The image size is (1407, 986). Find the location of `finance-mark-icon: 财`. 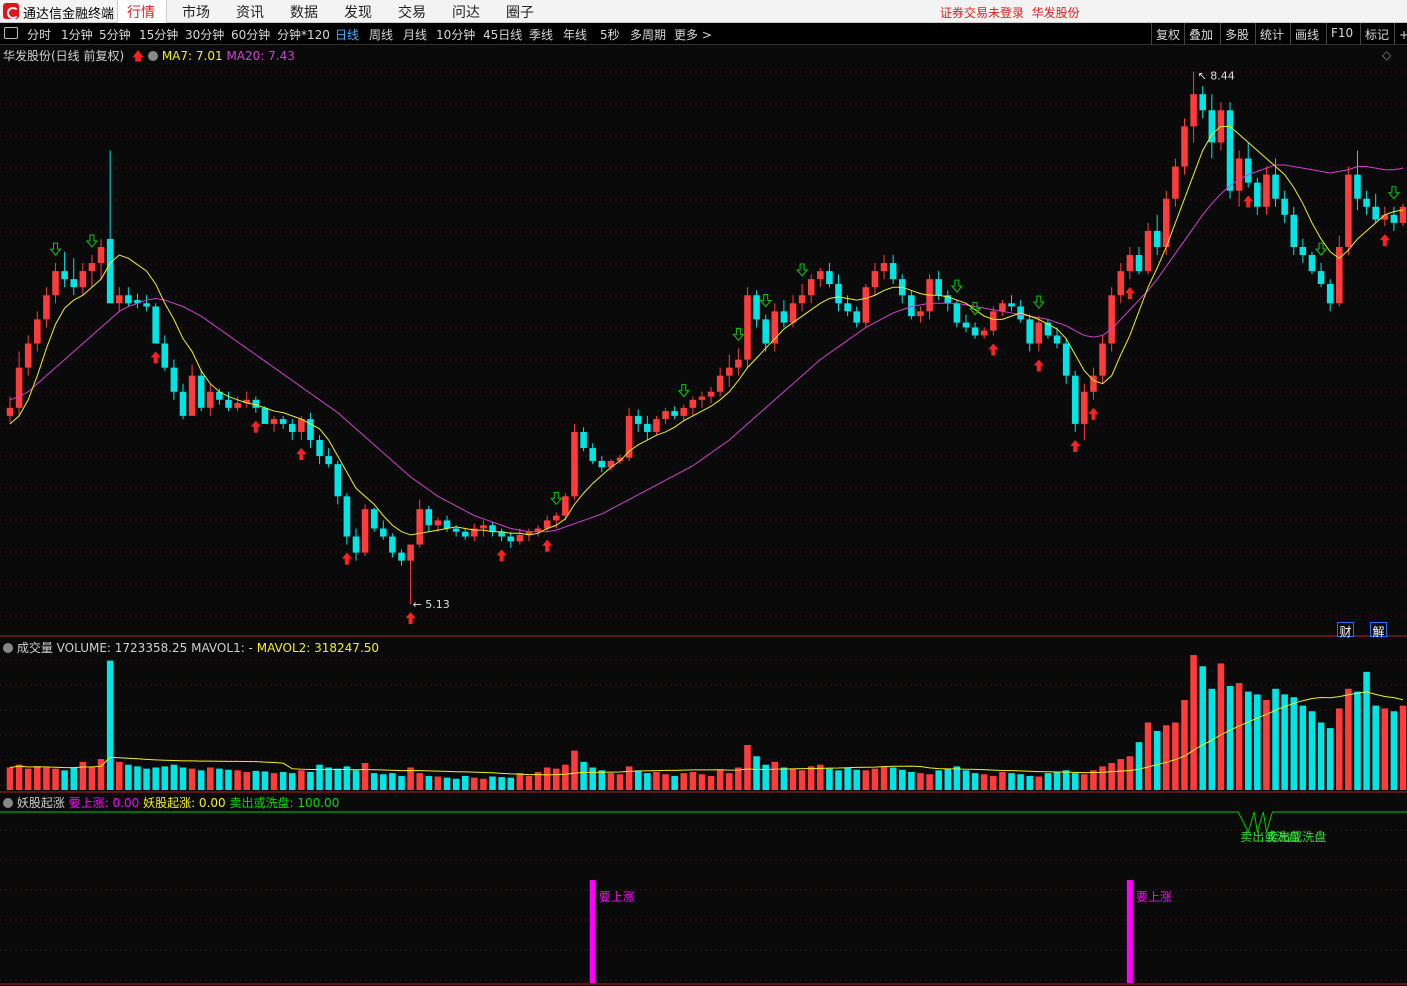

finance-mark-icon: 财 is located at coordinates (1345, 630).